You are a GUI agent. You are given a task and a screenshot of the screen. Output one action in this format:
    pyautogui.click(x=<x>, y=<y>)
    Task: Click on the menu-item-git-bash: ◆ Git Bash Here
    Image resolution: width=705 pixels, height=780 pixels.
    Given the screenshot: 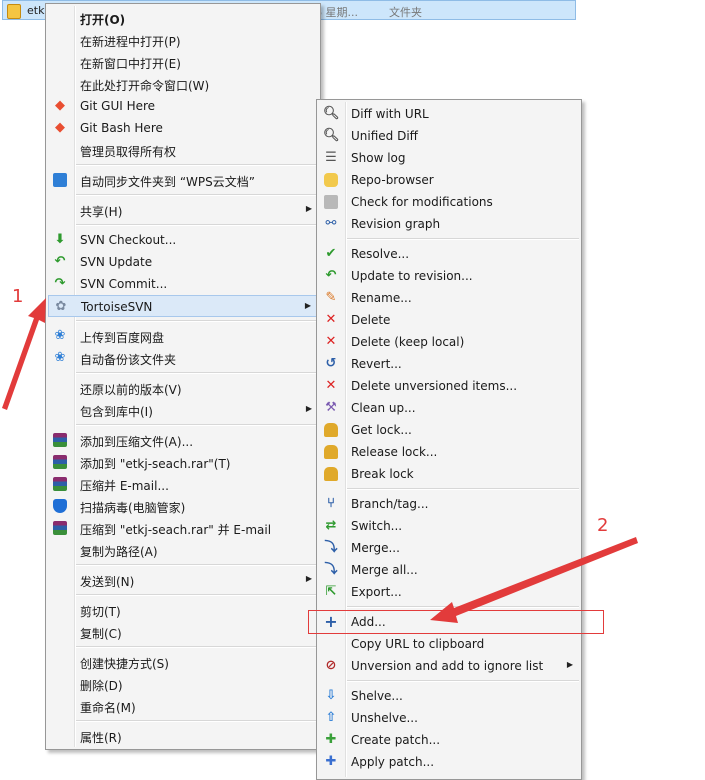 What is the action you would take?
    pyautogui.click(x=183, y=128)
    